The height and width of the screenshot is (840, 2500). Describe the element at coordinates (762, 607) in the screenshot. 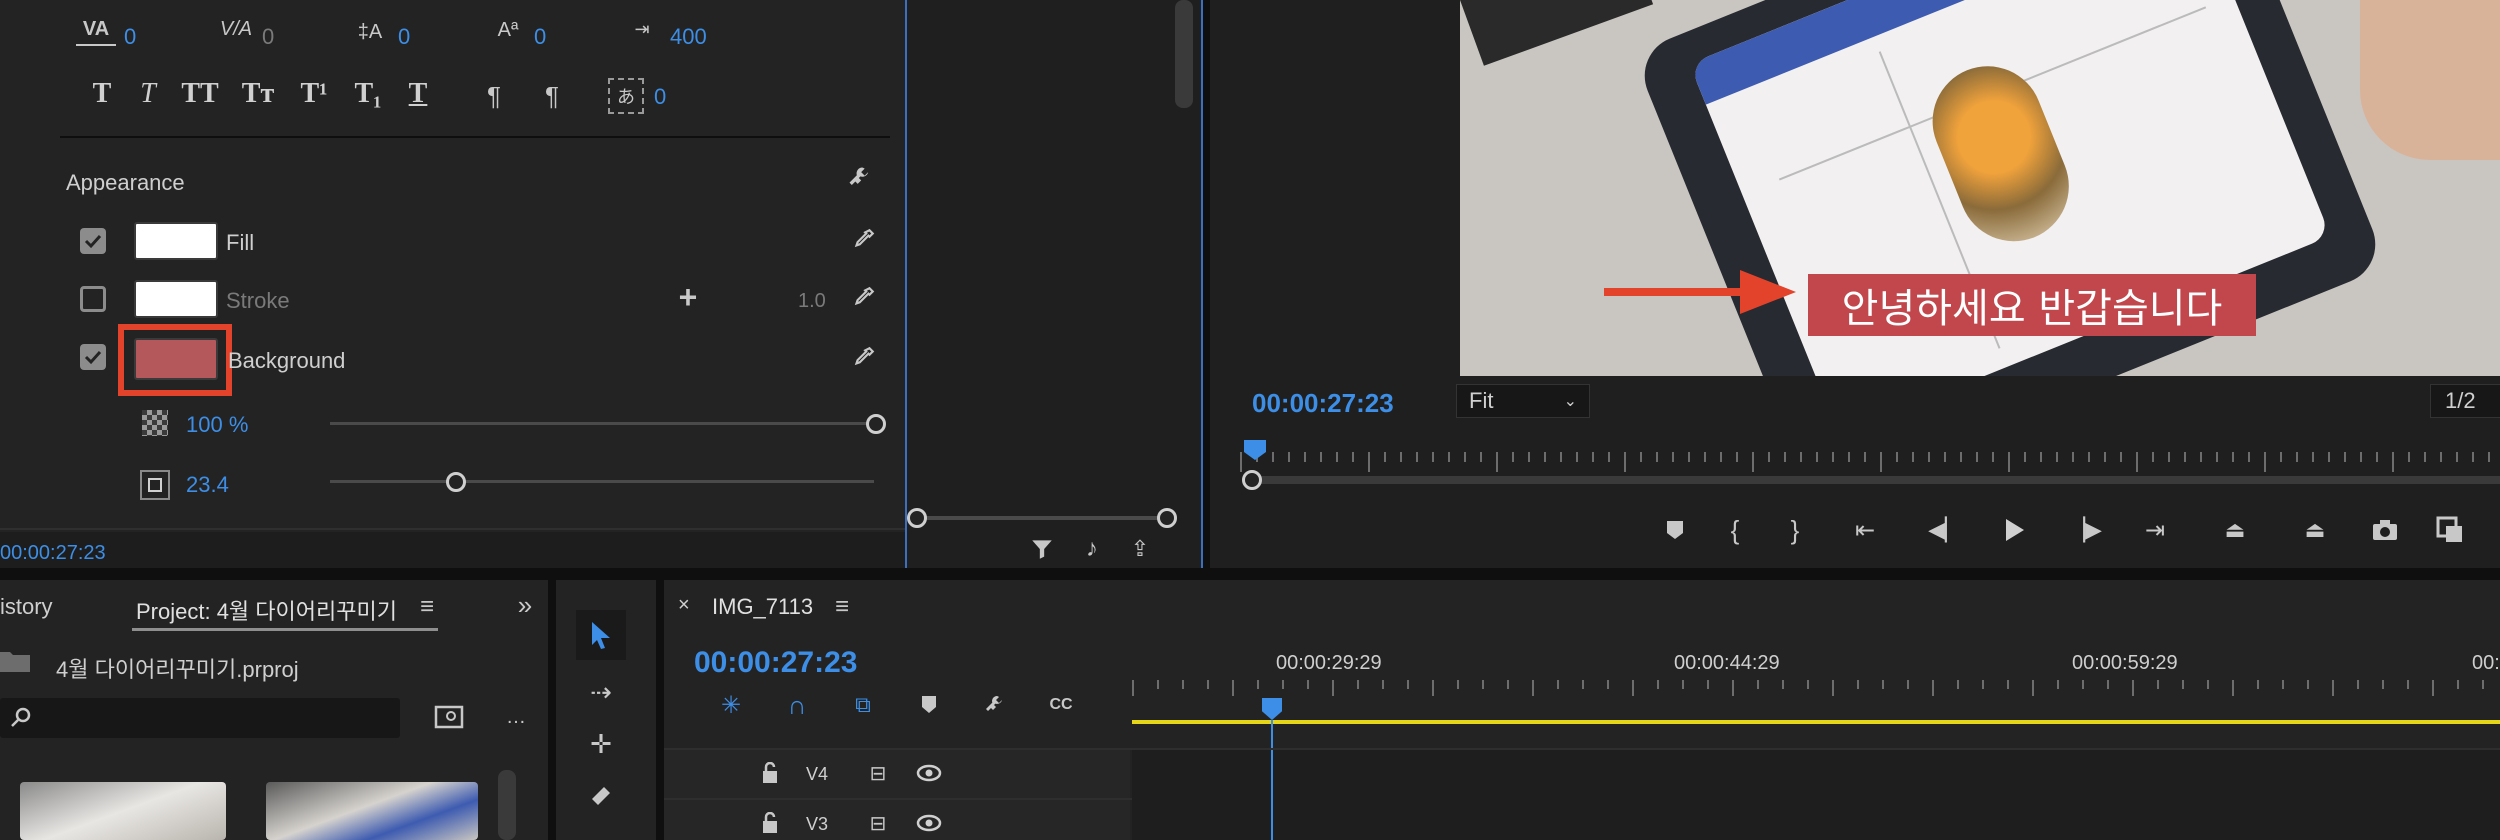

I see `sequence-tab: IMG_7113` at that location.